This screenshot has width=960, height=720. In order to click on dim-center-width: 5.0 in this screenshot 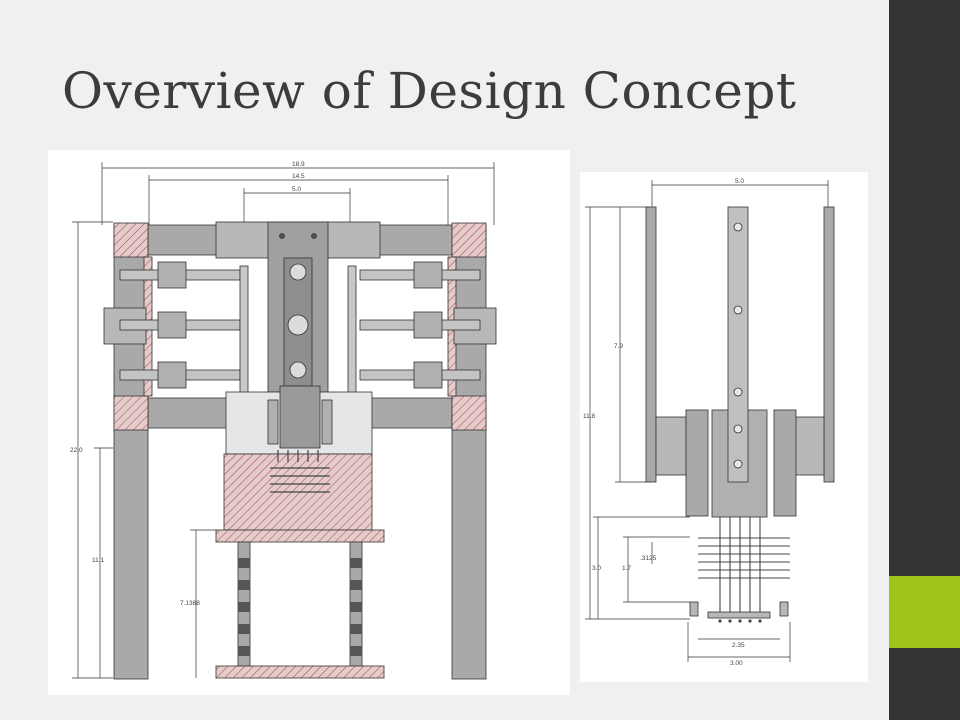, I will do `click(296, 189)`.